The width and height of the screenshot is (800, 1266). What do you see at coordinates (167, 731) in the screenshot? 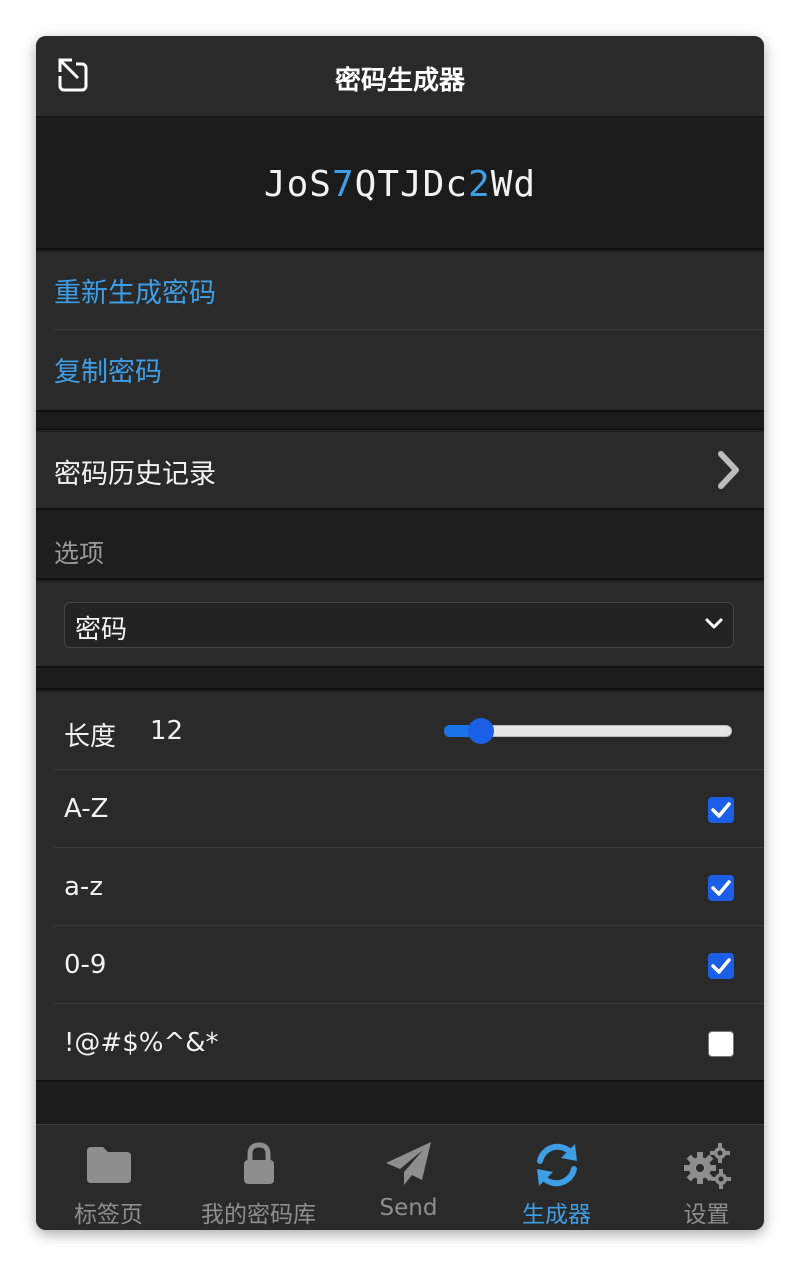
I see `length-value: 12` at bounding box center [167, 731].